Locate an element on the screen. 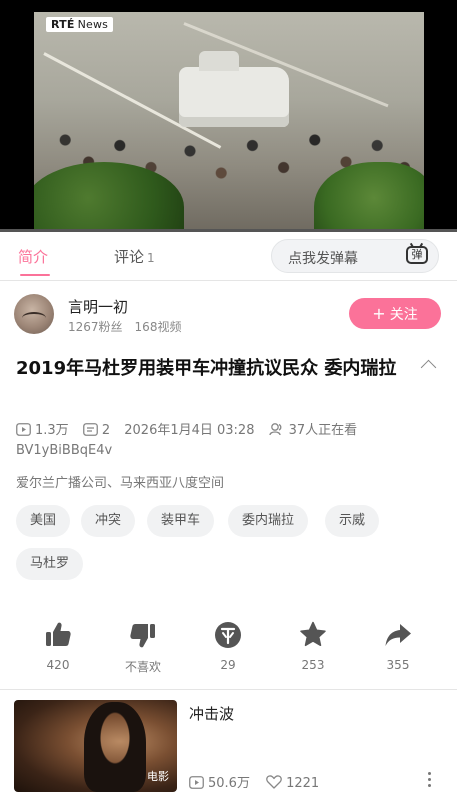 The width and height of the screenshot is (457, 800). thumbs-down-icon is located at coordinates (143, 635).